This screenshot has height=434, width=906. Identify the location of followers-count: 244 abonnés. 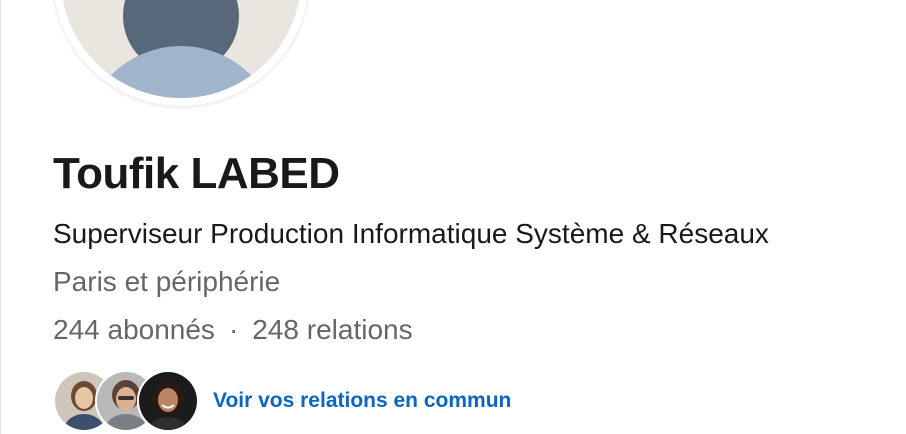
(134, 329).